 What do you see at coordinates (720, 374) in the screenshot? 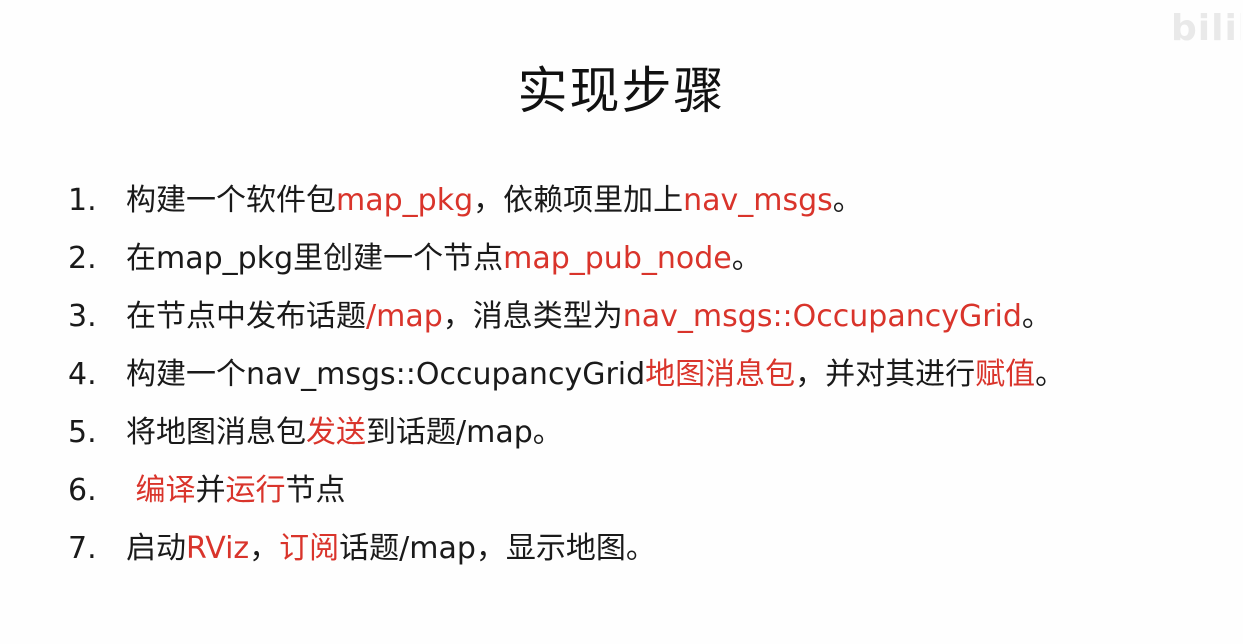
I see `step-highlight-text: 地图消息包` at bounding box center [720, 374].